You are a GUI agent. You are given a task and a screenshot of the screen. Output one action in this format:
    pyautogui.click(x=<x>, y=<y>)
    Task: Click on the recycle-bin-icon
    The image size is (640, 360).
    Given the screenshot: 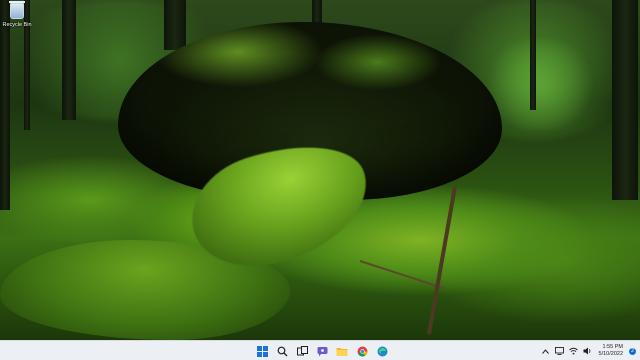 What is the action you would take?
    pyautogui.click(x=17, y=10)
    